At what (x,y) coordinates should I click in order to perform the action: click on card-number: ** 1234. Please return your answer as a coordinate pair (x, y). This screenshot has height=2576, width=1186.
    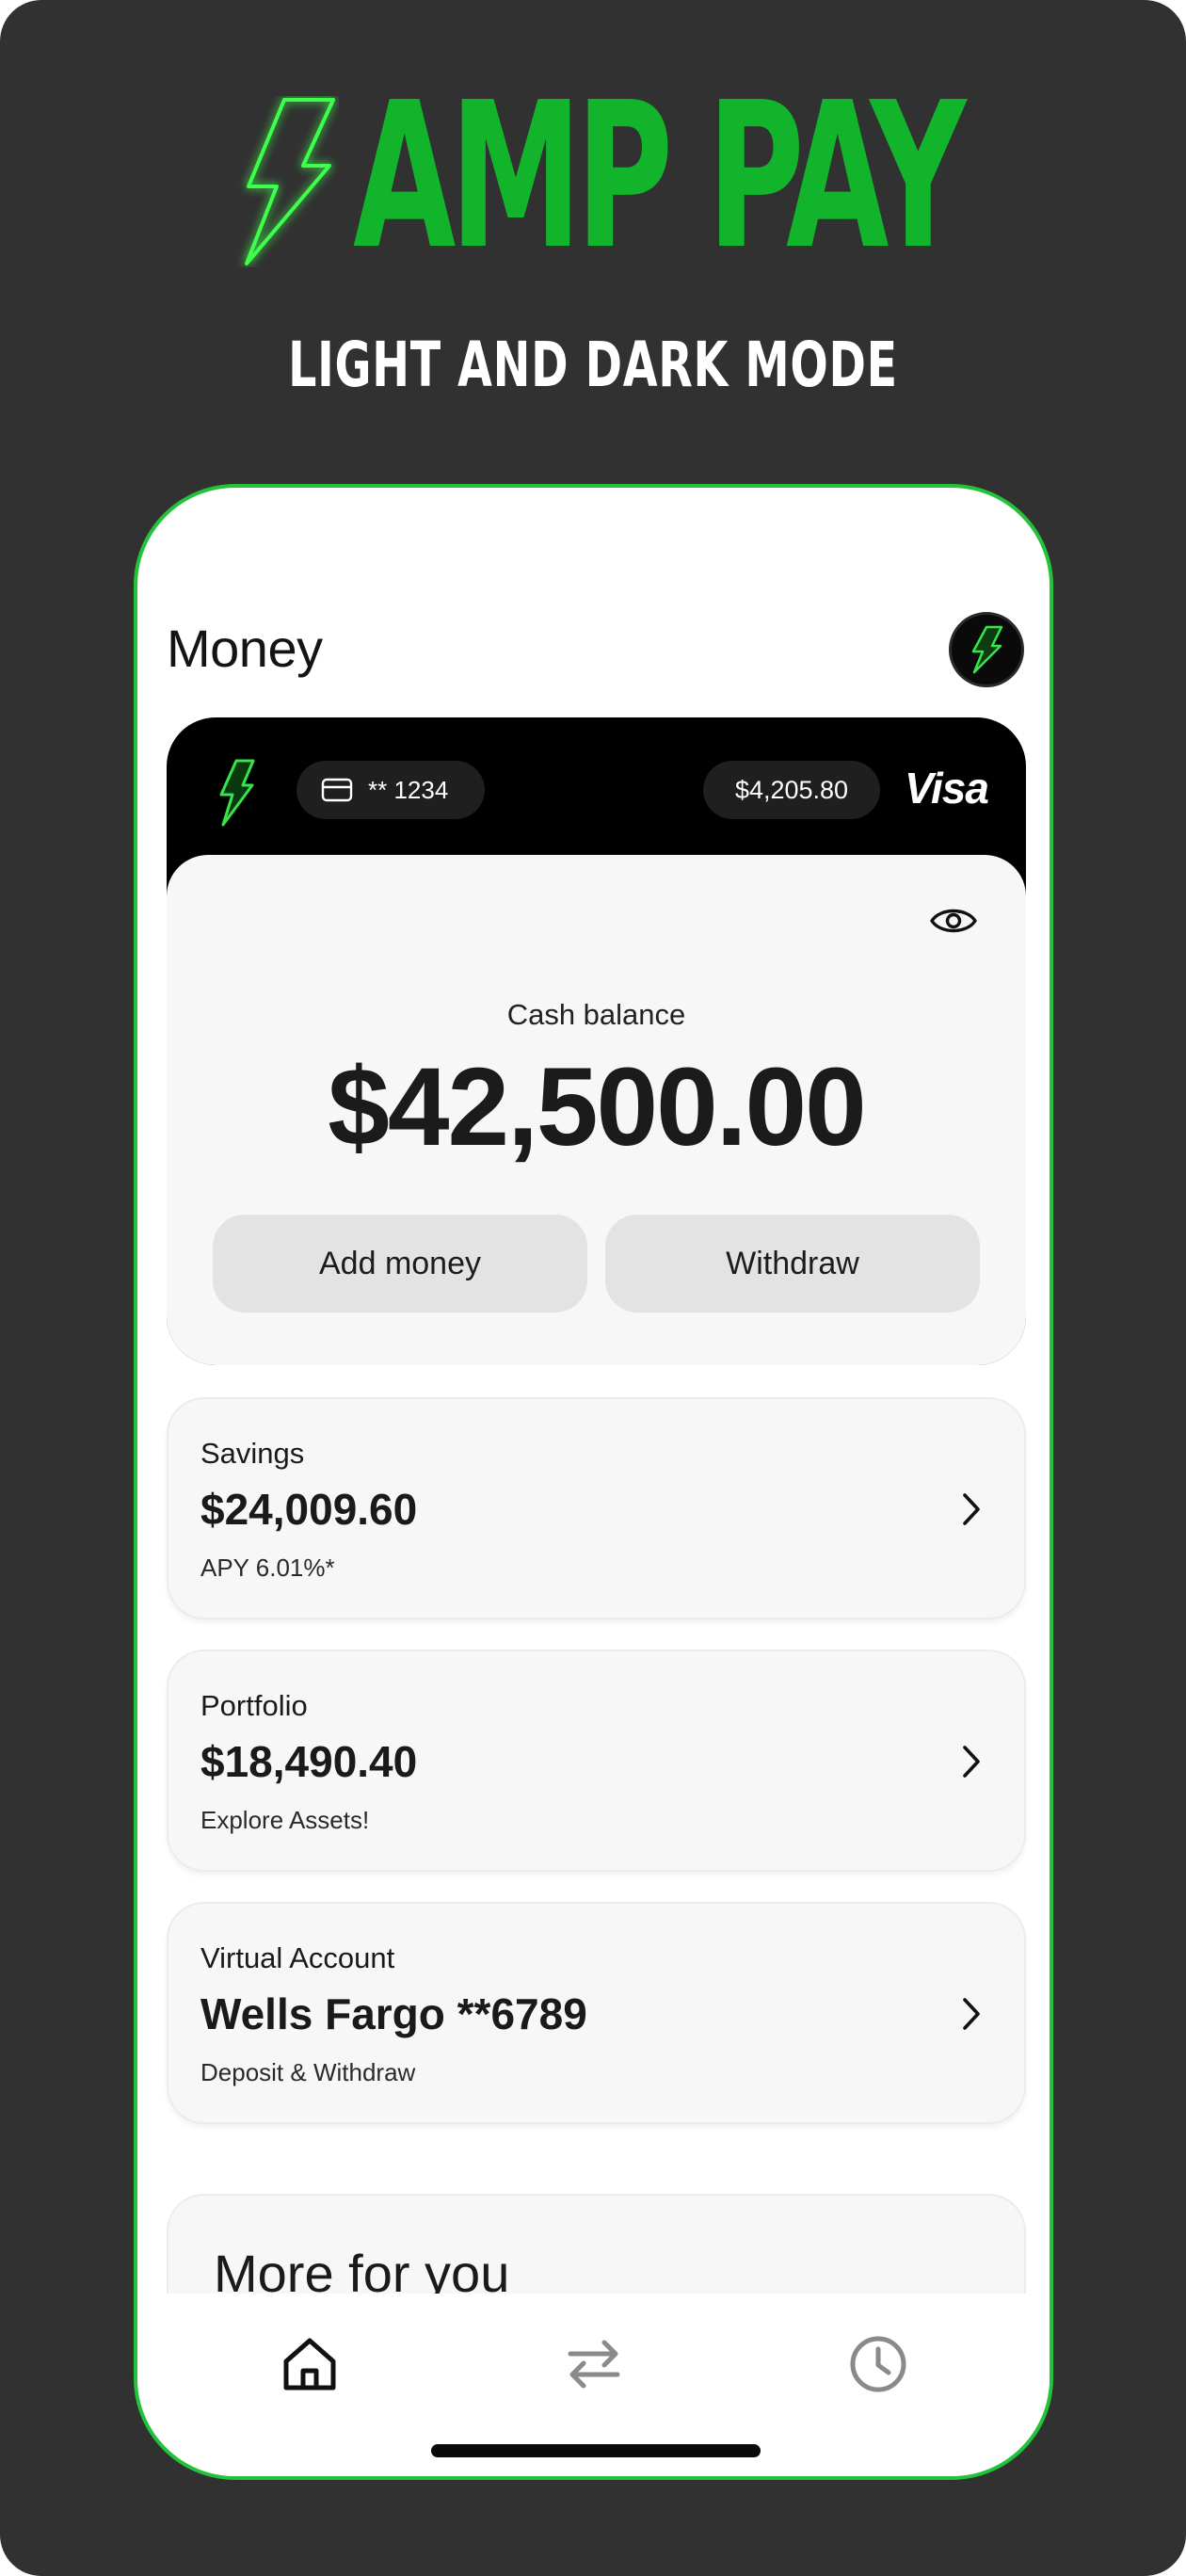
    Looking at the image, I should click on (408, 789).